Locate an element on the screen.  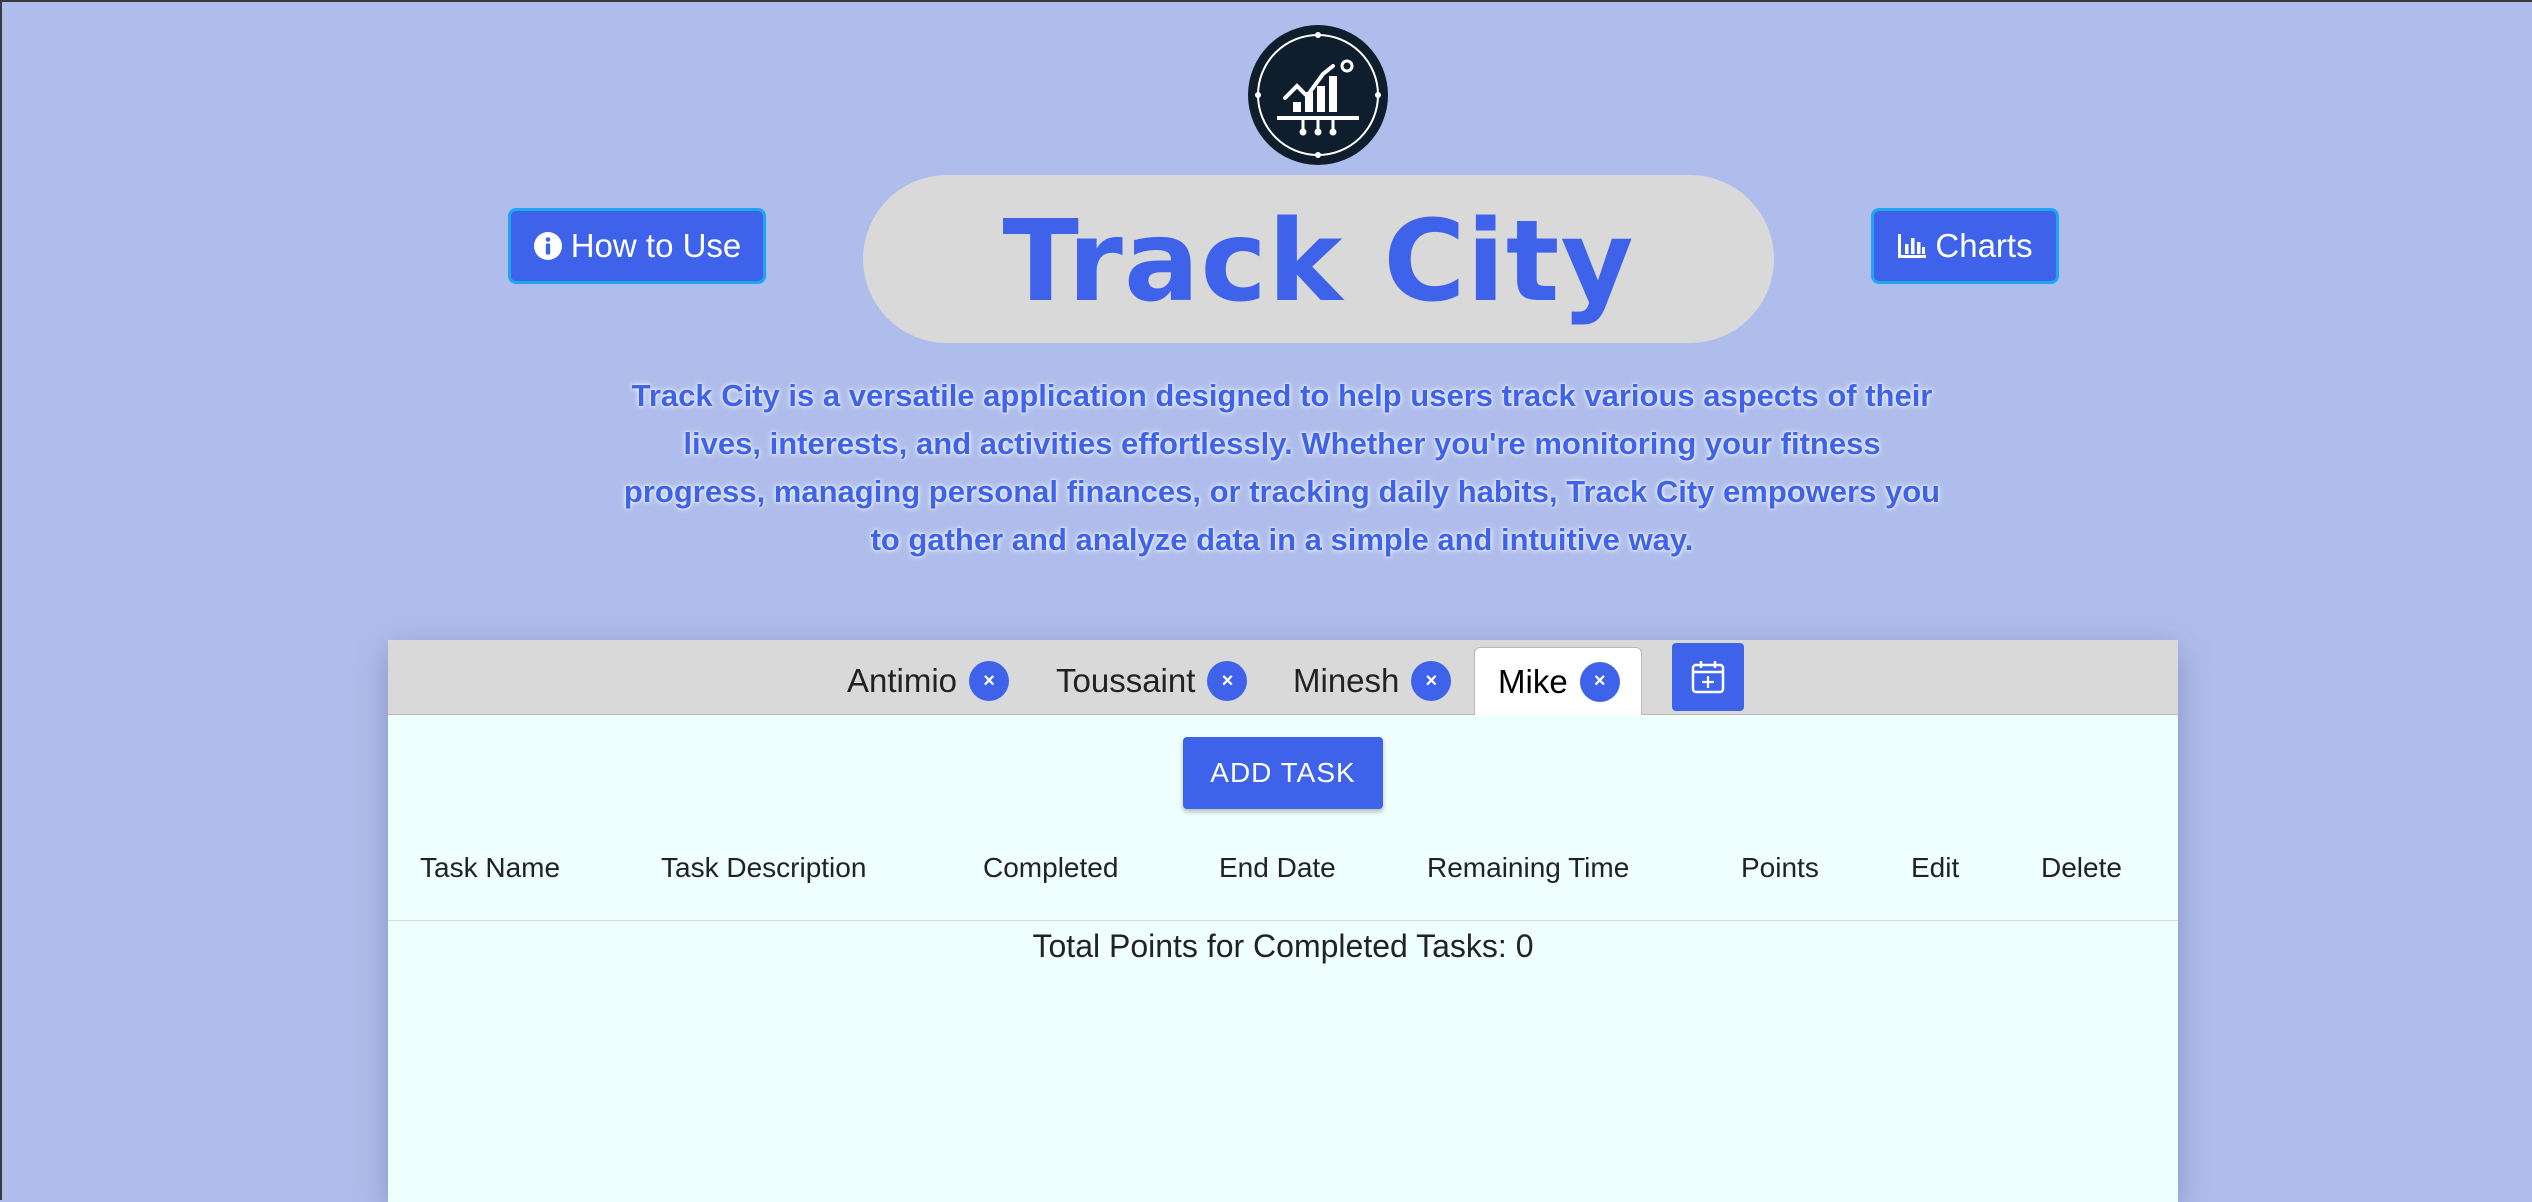
calendar-add-icon is located at coordinates (1708, 677).